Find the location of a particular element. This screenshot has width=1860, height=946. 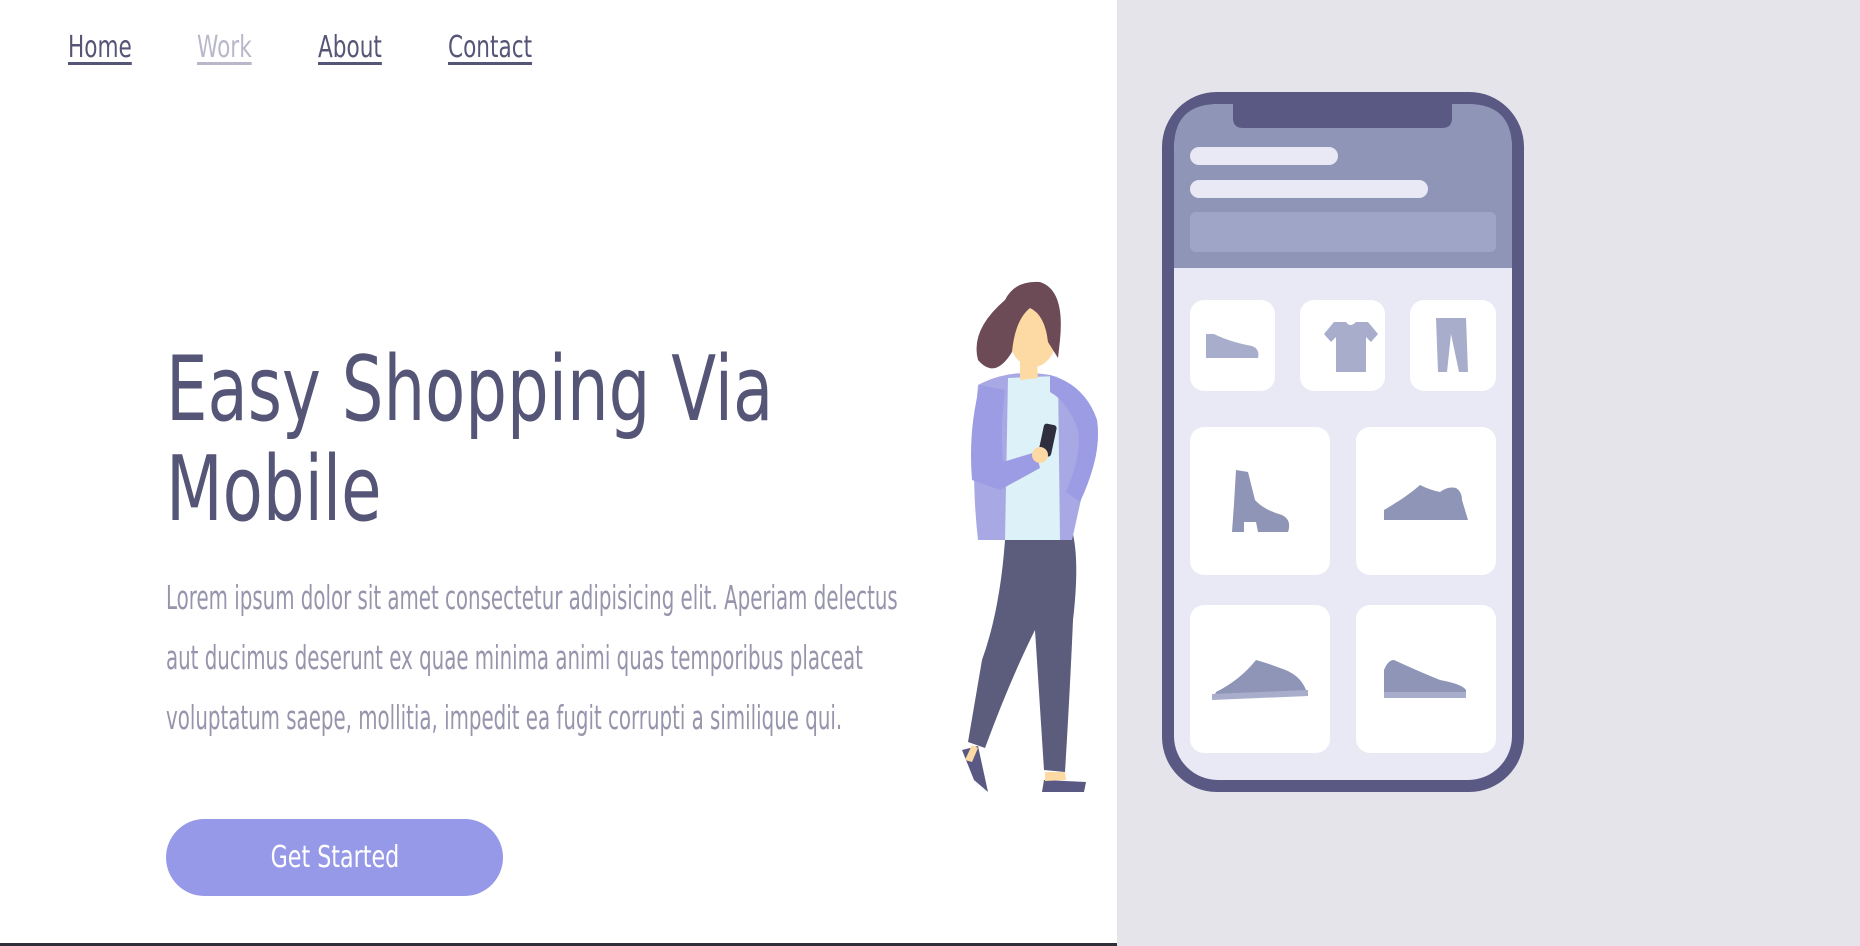

phone-search-box is located at coordinates (1343, 232).